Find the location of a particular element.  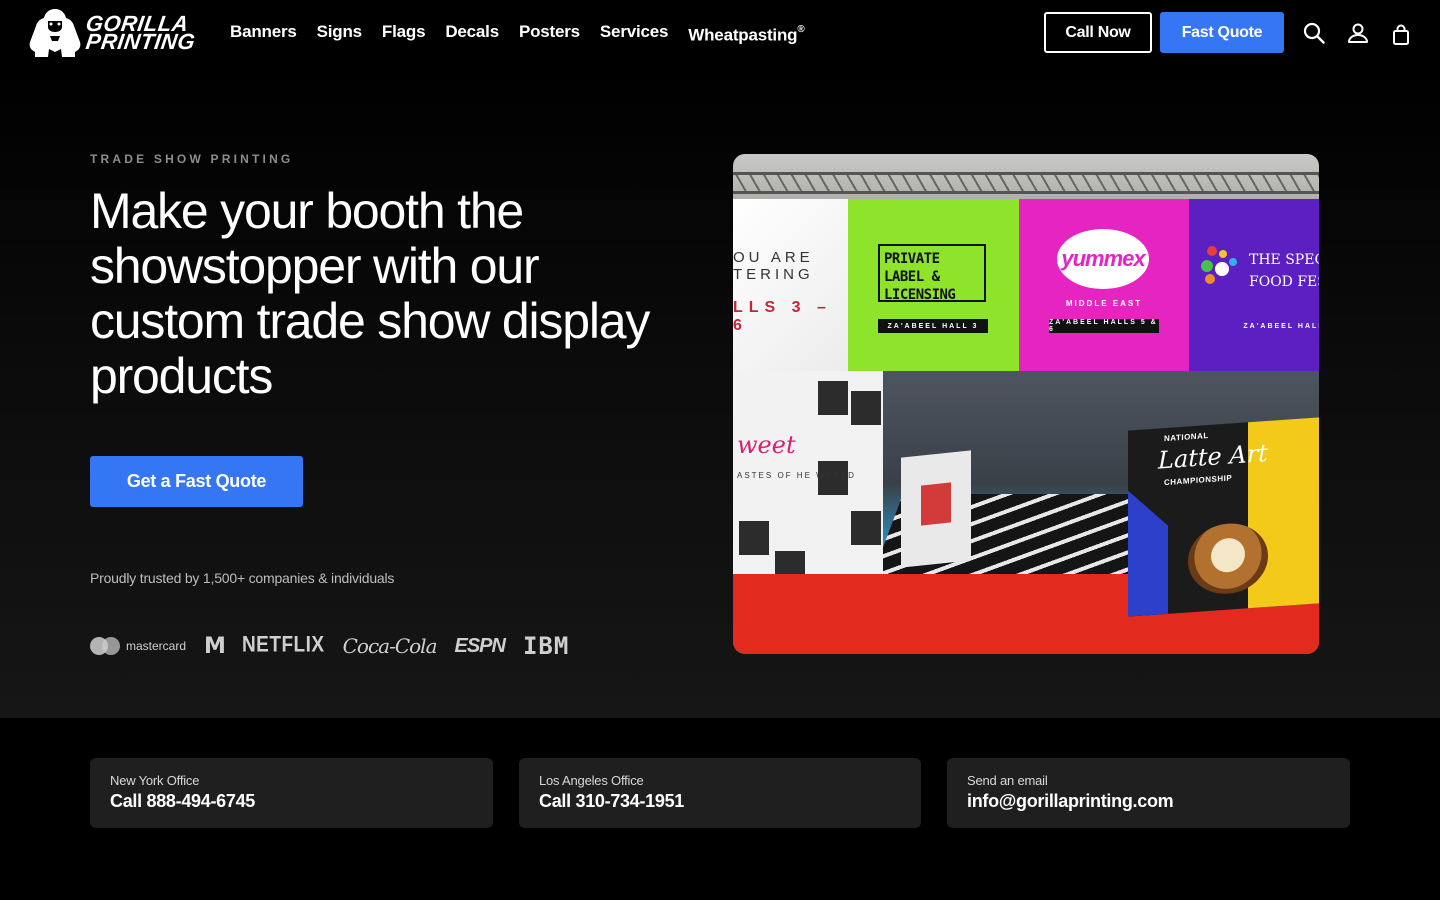

logo-wordmark: GORILLA PRINTING is located at coordinates (140, 32).